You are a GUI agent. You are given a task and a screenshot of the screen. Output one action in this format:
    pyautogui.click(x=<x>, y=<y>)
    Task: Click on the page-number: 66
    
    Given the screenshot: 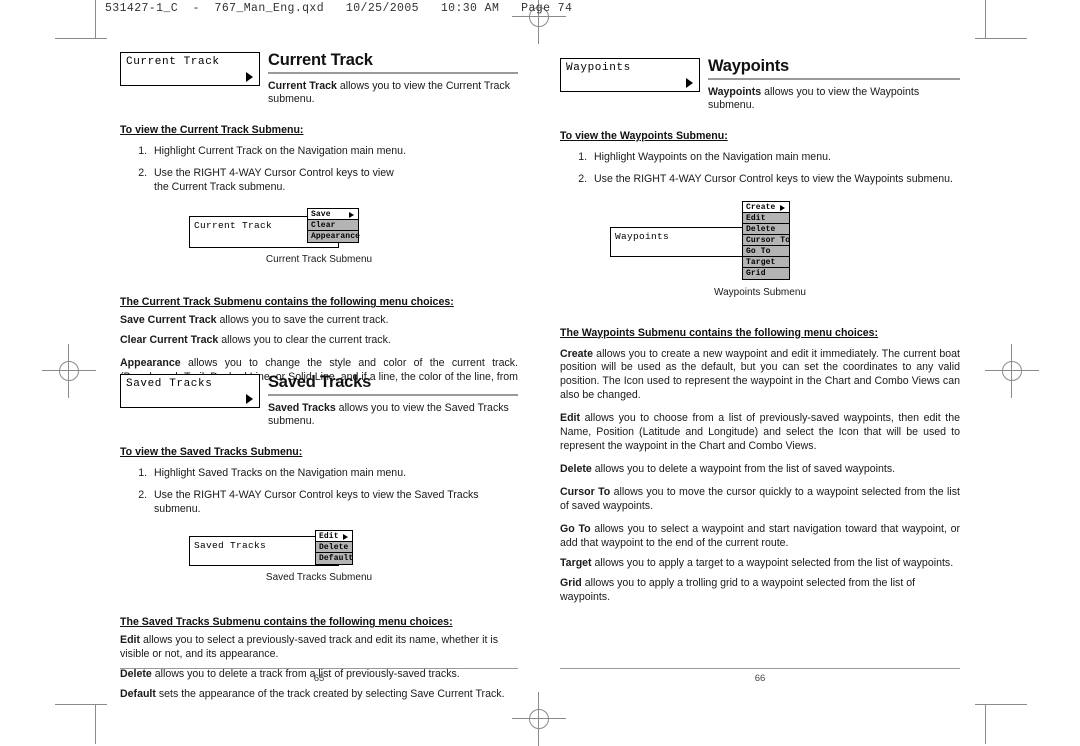 What is the action you would take?
    pyautogui.click(x=760, y=678)
    